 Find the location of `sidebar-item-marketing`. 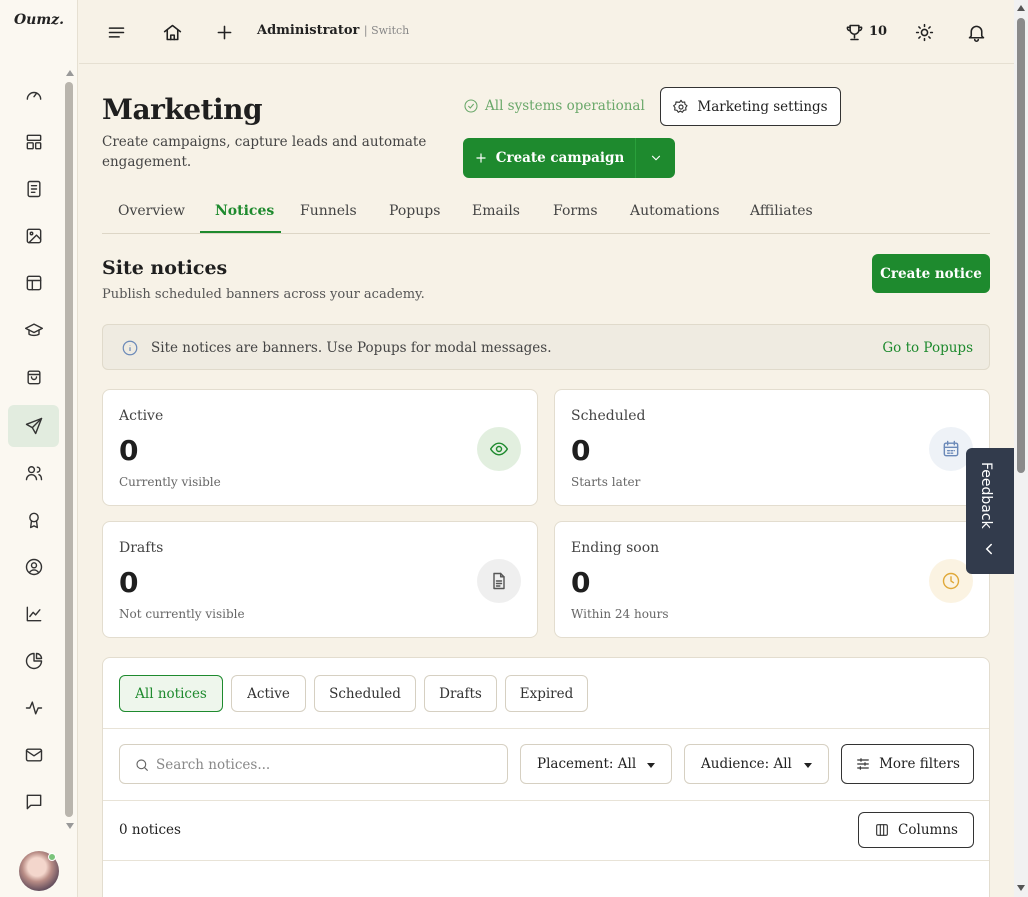

sidebar-item-marketing is located at coordinates (33, 426).